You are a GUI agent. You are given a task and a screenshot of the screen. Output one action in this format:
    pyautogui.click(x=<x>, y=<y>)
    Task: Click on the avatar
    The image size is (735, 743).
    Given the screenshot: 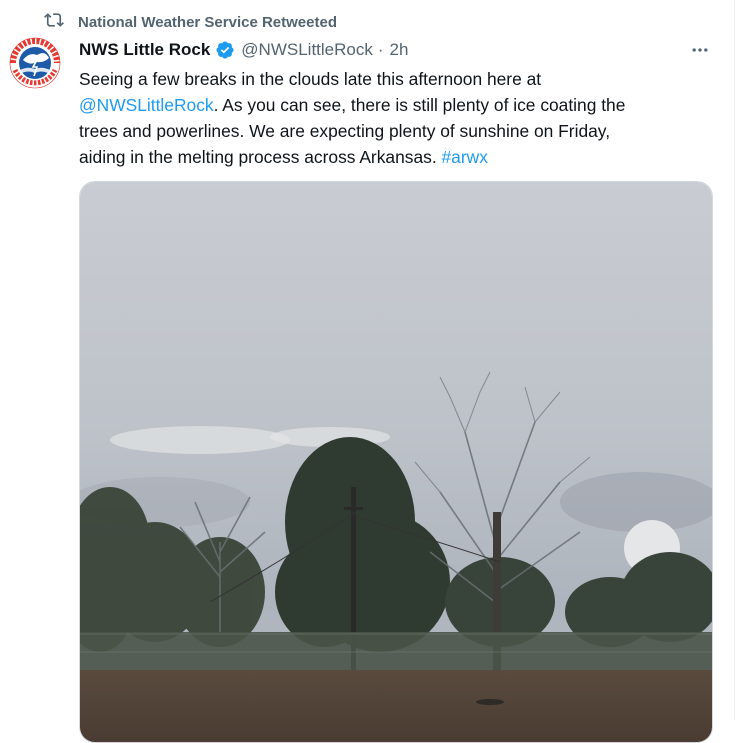 What is the action you would take?
    pyautogui.click(x=35, y=63)
    